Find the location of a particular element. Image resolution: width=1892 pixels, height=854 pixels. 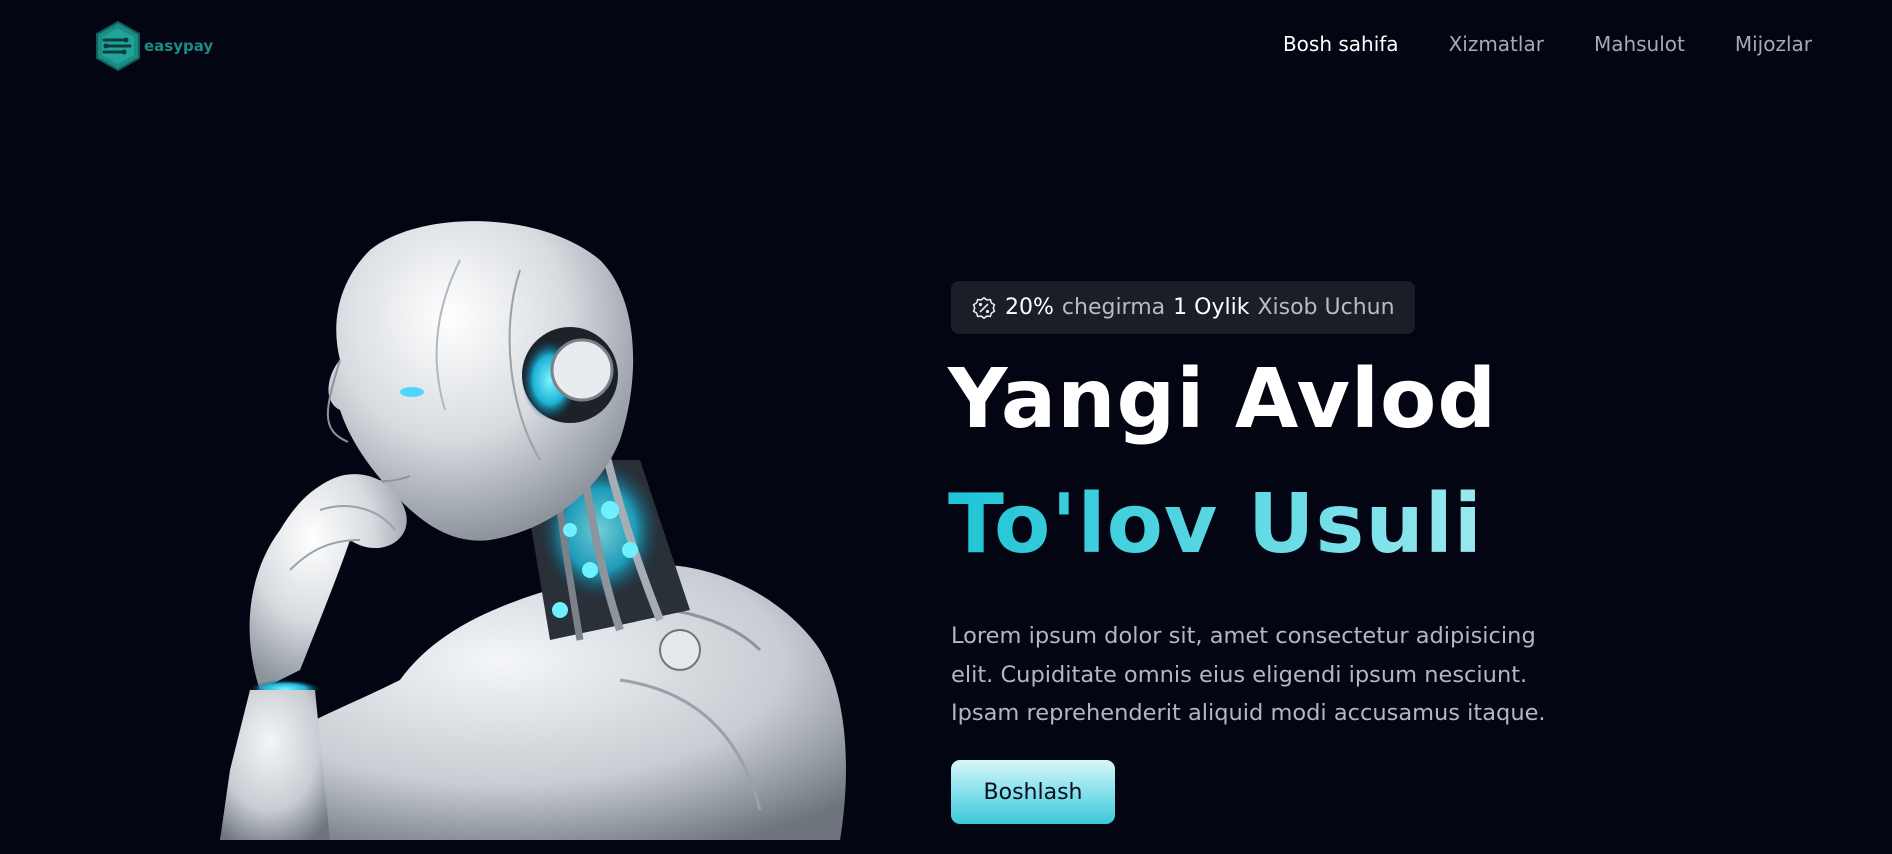

discount-badge: 20% chegirma 1 Oylik Xisob Uchun is located at coordinates (1183, 307).